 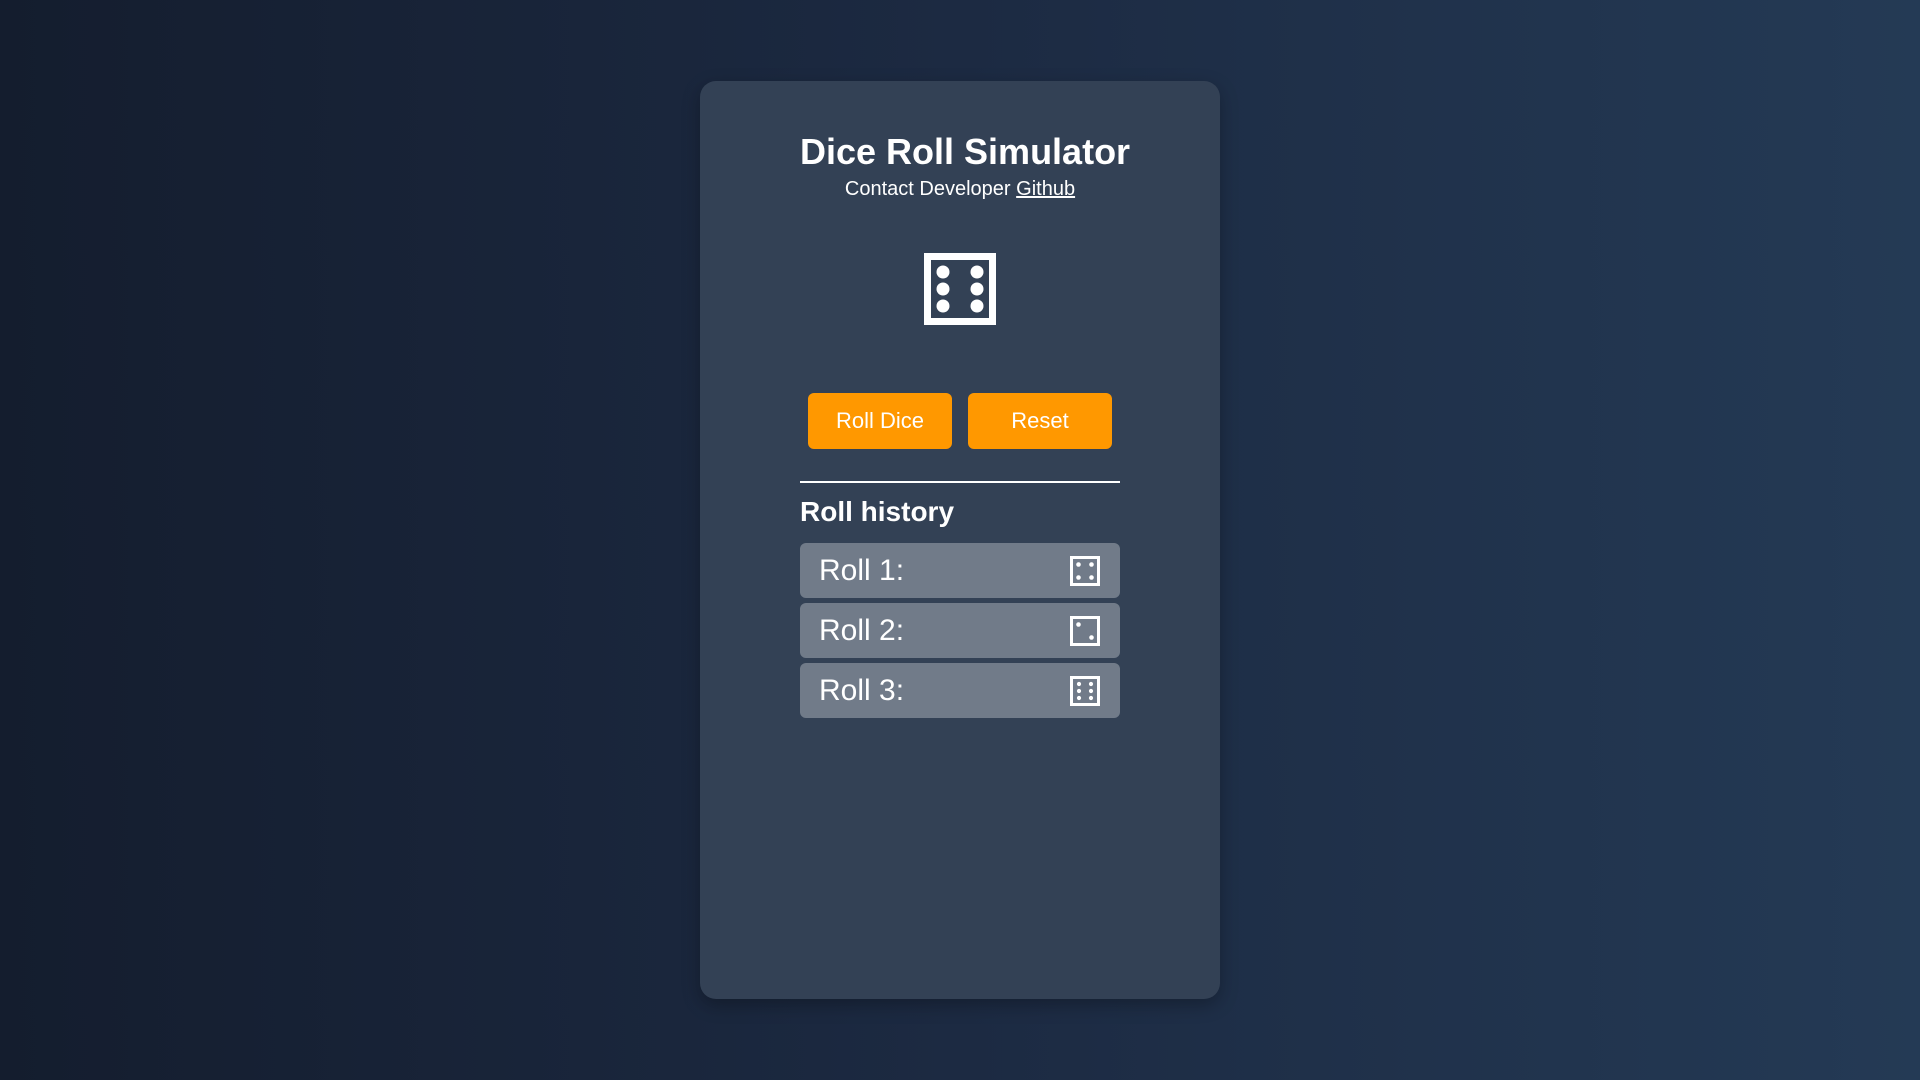 I want to click on roll-dice-button: Roll Dice, so click(x=880, y=421).